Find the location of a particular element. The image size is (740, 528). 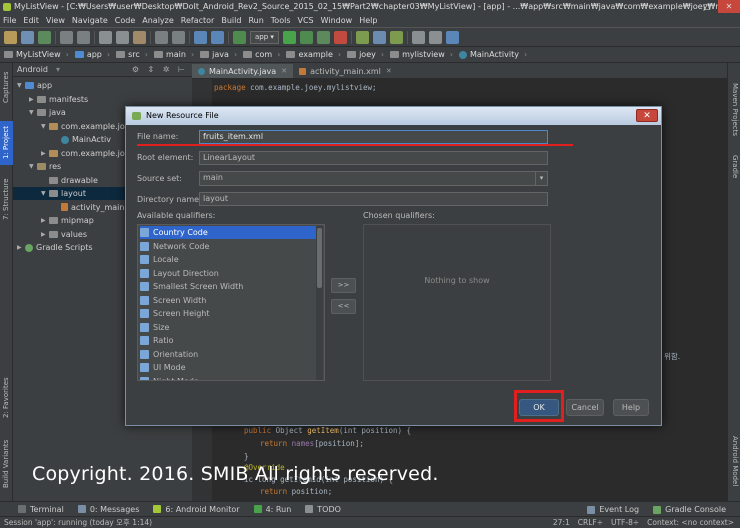

tab-captures: Captures is located at coordinates (6, 87).